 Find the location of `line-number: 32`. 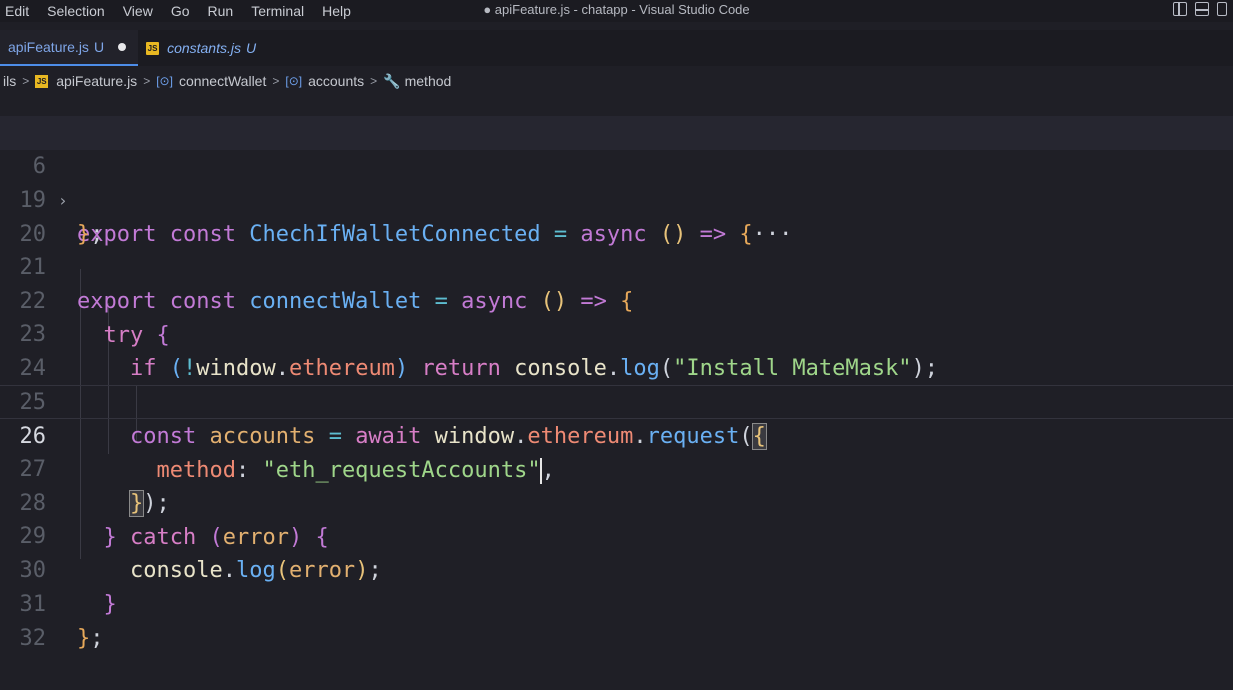

line-number: 32 is located at coordinates (33, 638).